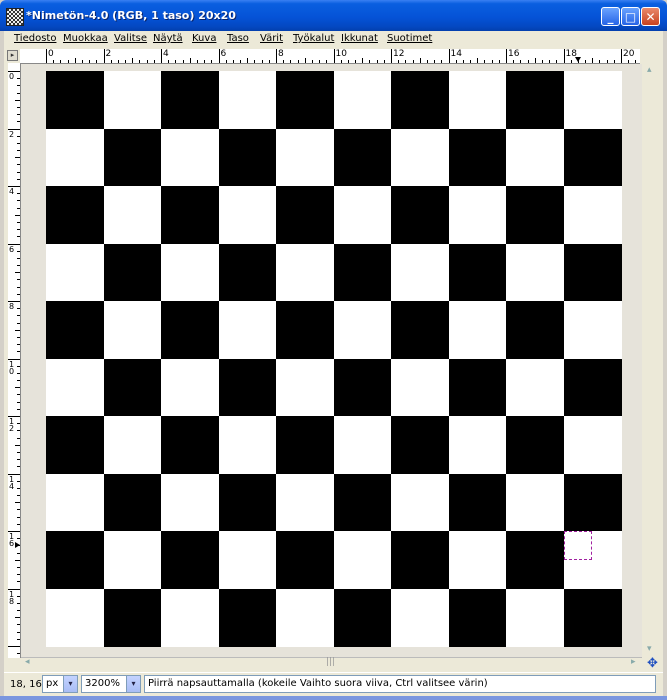 This screenshot has width=667, height=700. Describe the element at coordinates (652, 663) in the screenshot. I see `navigate-icon: ✥` at that location.